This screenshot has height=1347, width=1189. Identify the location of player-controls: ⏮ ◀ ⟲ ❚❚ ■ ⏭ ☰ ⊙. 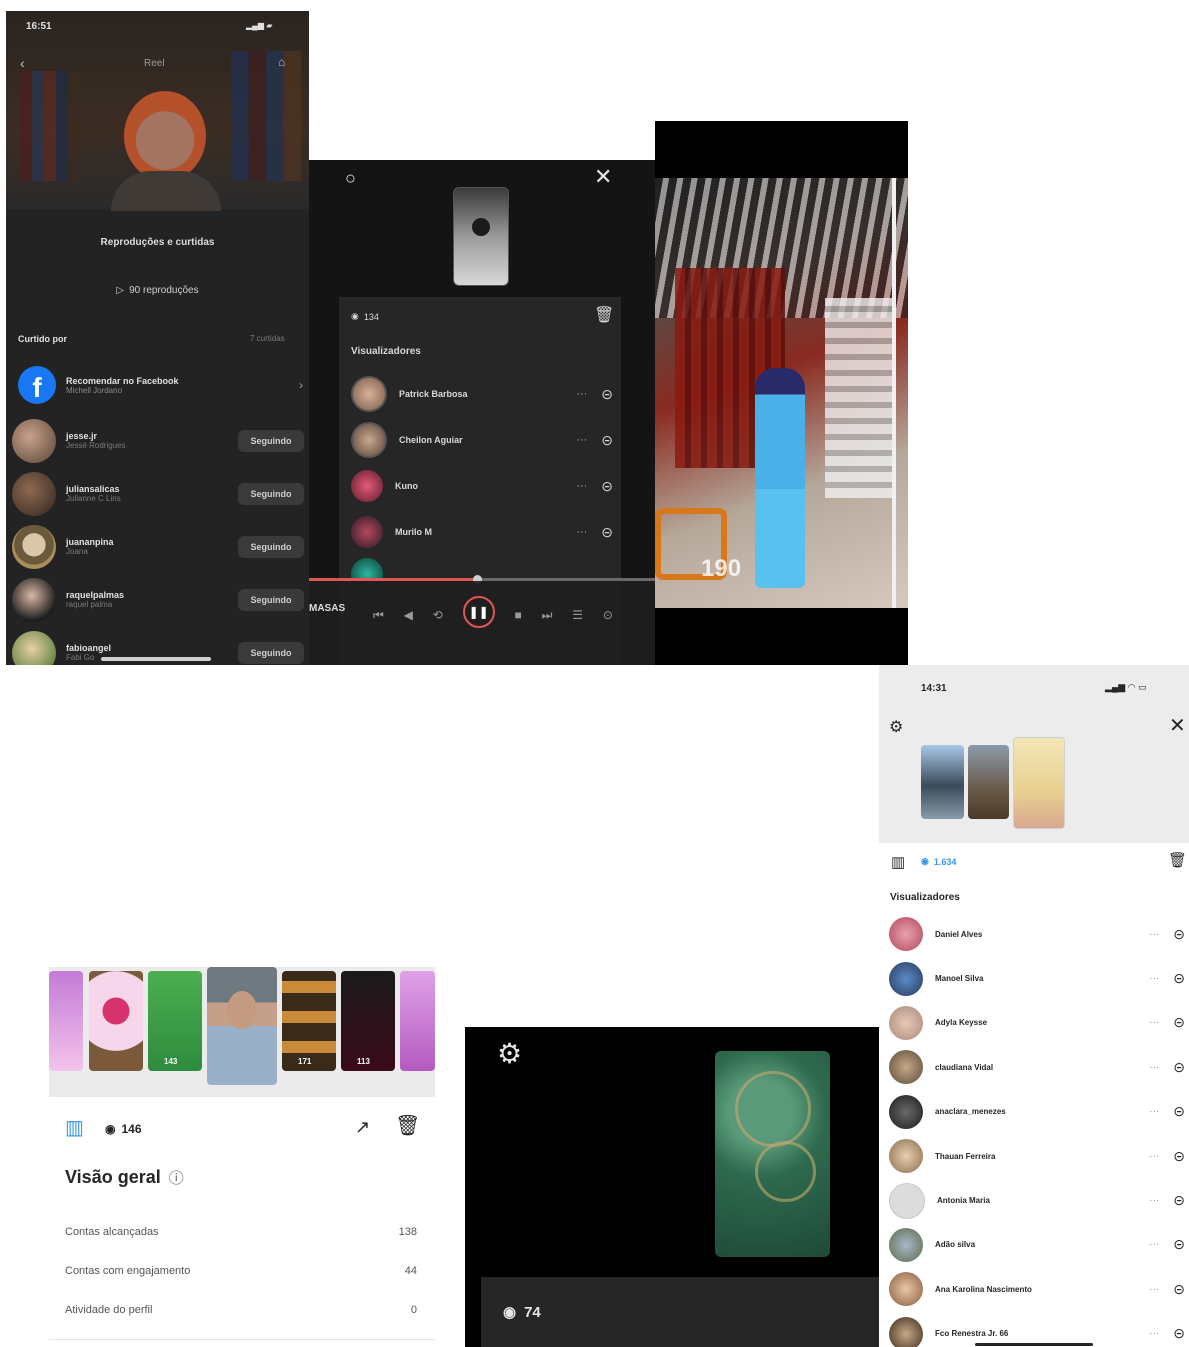
(493, 612).